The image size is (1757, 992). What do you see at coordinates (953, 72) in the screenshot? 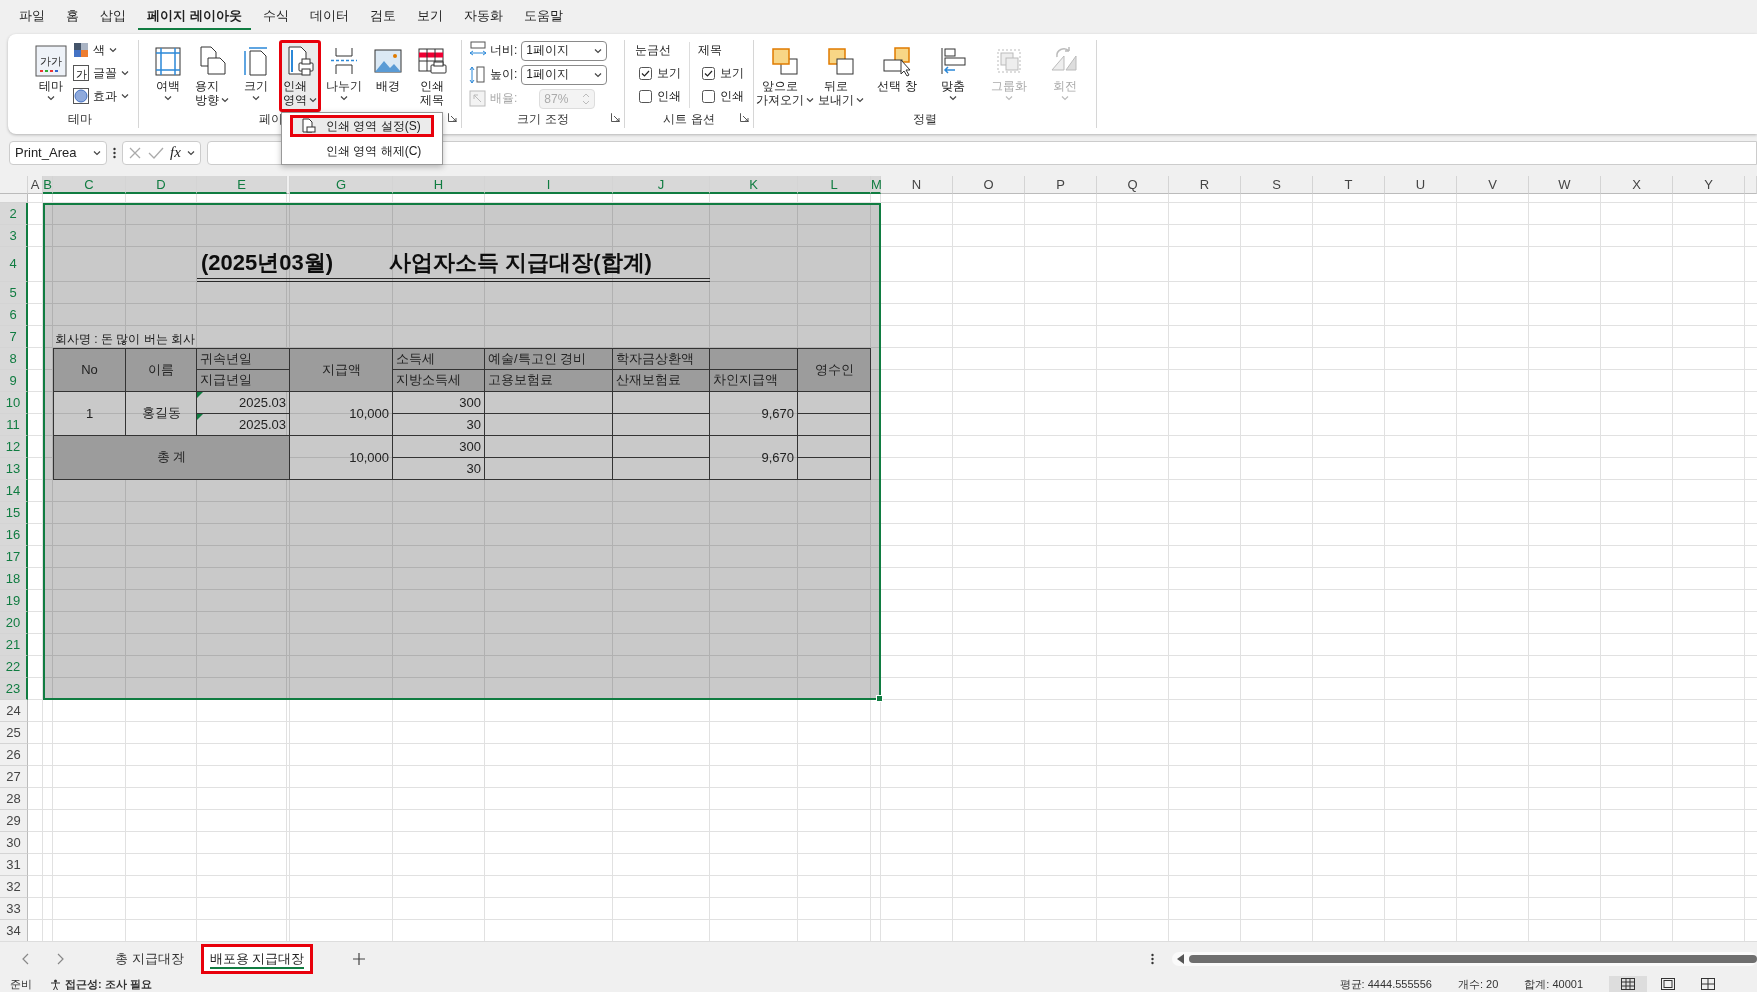
I see `ribbon-button: 맞춤` at bounding box center [953, 72].